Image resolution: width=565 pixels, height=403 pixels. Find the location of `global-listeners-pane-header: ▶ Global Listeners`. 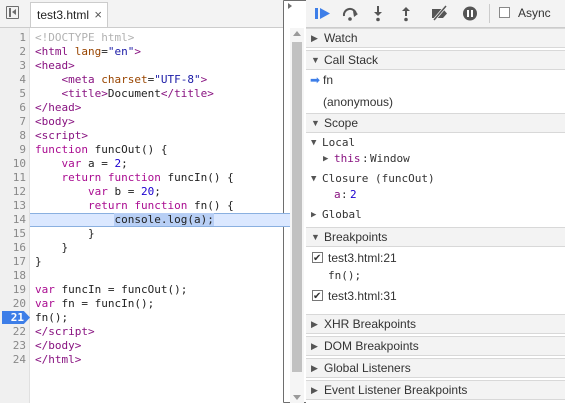

global-listeners-pane-header: ▶ Global Listeners is located at coordinates (435, 368).